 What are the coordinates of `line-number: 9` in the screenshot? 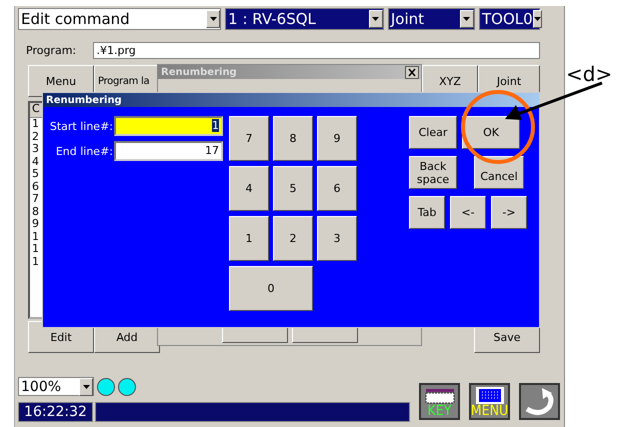 It's located at (35, 223).